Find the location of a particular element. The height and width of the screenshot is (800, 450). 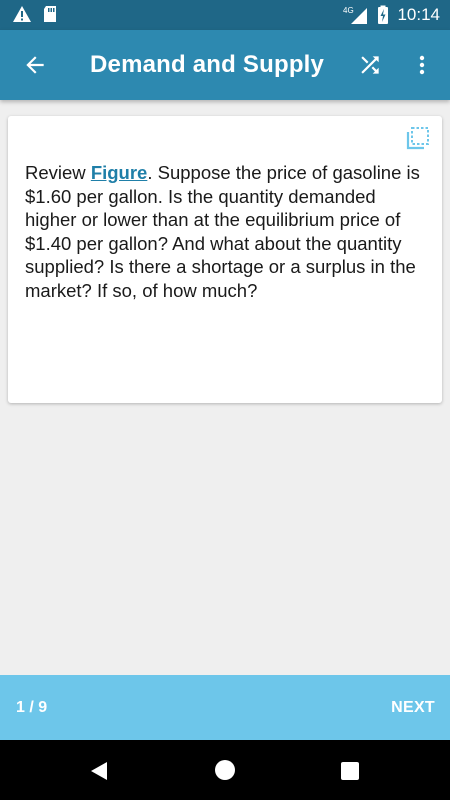

svg-text: 4G is located at coordinates (348, 10).